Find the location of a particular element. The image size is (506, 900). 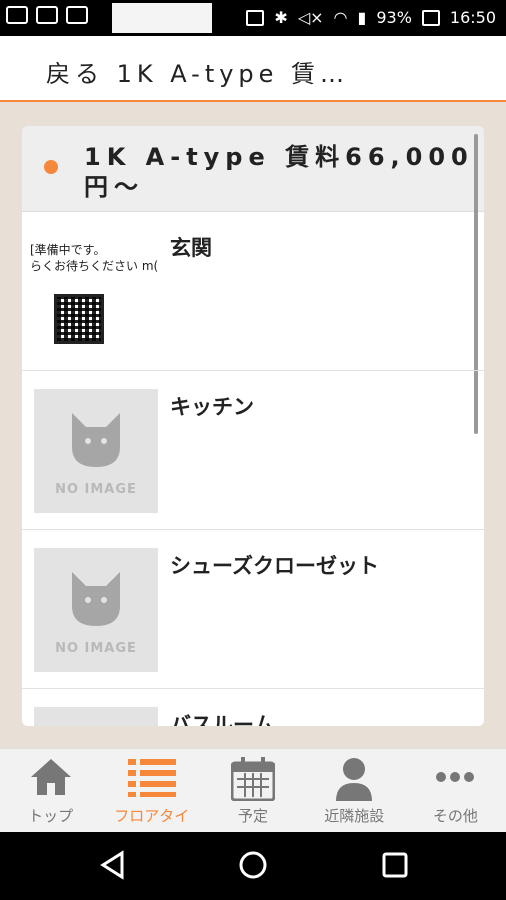

status-bar-blank is located at coordinates (162, 18).